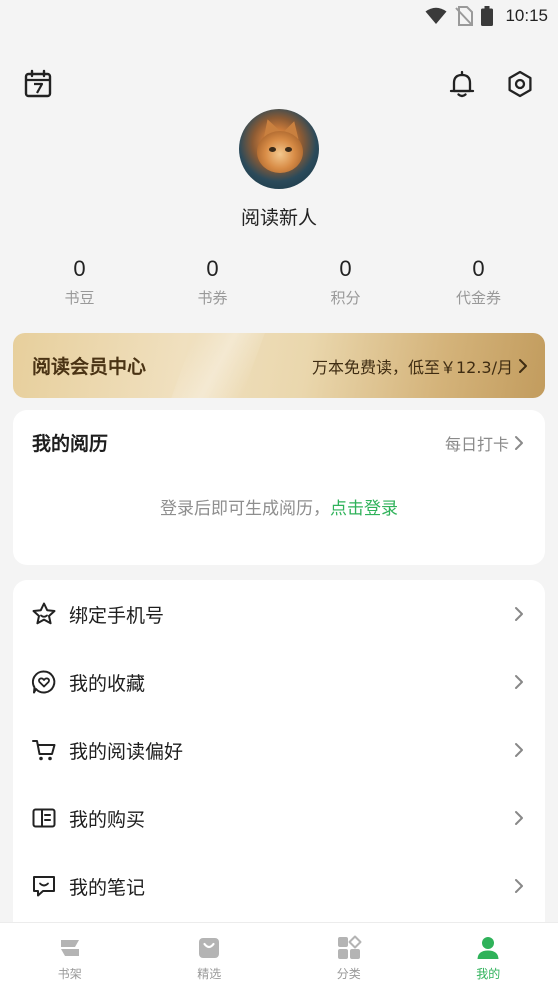 The width and height of the screenshot is (558, 992). I want to click on battery-icon, so click(487, 16).